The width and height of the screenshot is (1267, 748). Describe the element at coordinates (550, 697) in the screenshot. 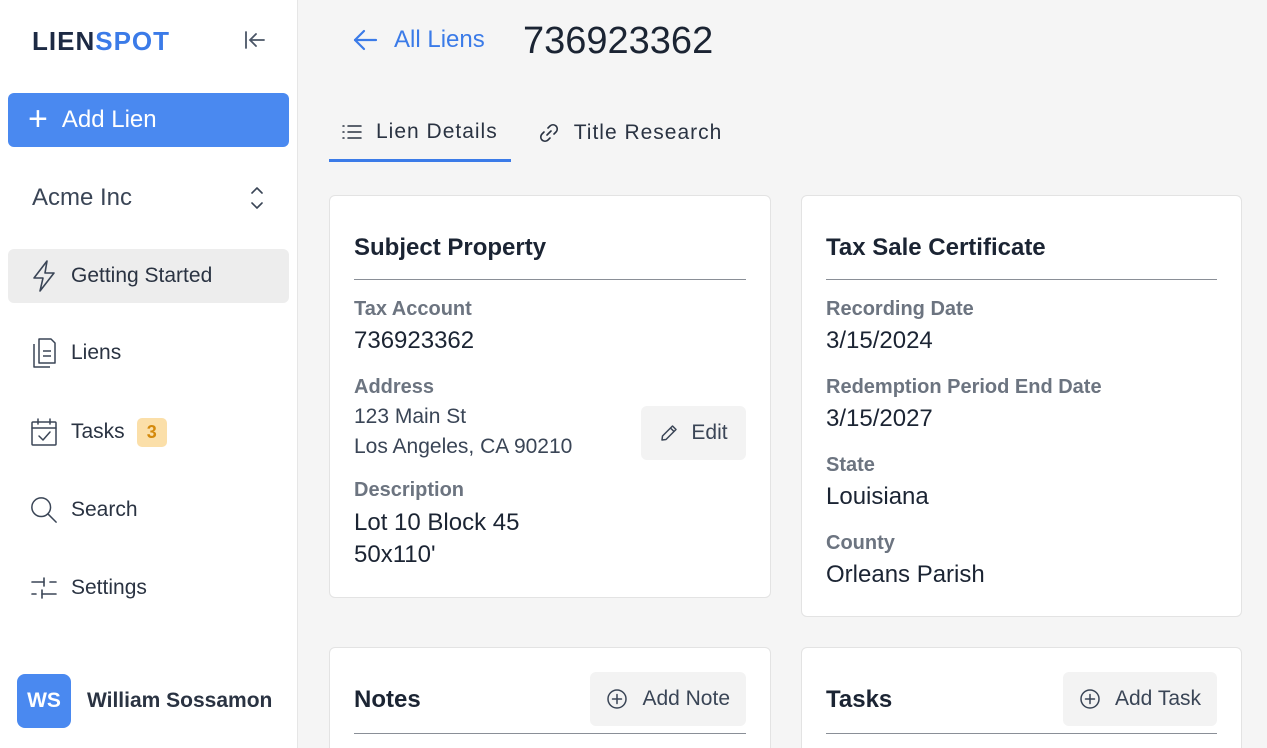

I see `notes-card: Notes Add Note` at that location.